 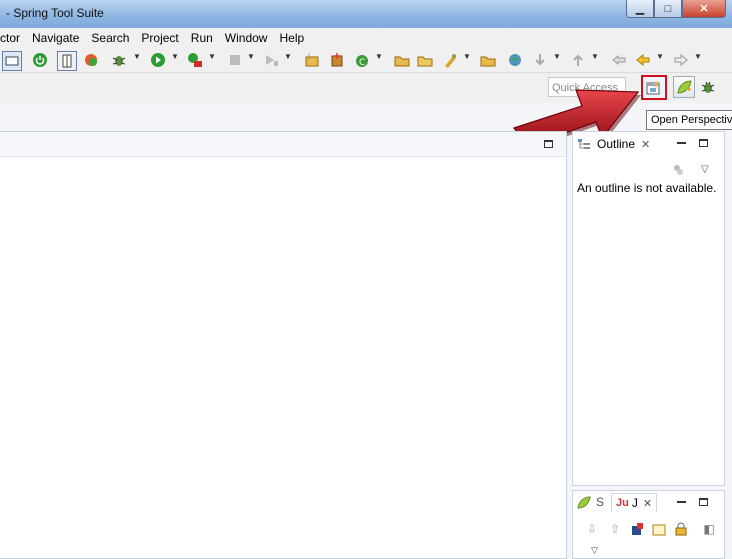 I want to click on layout-icon, so click(x=67, y=61).